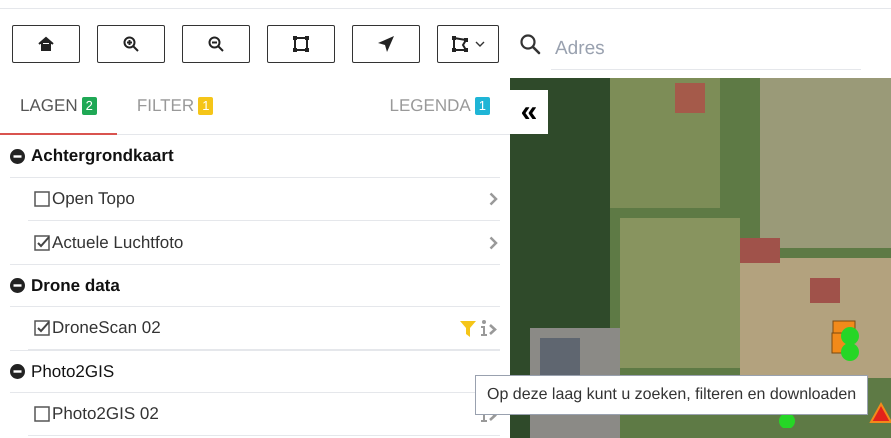 The height and width of the screenshot is (438, 891). What do you see at coordinates (529, 112) in the screenshot?
I see `collapse-panel-button: «` at bounding box center [529, 112].